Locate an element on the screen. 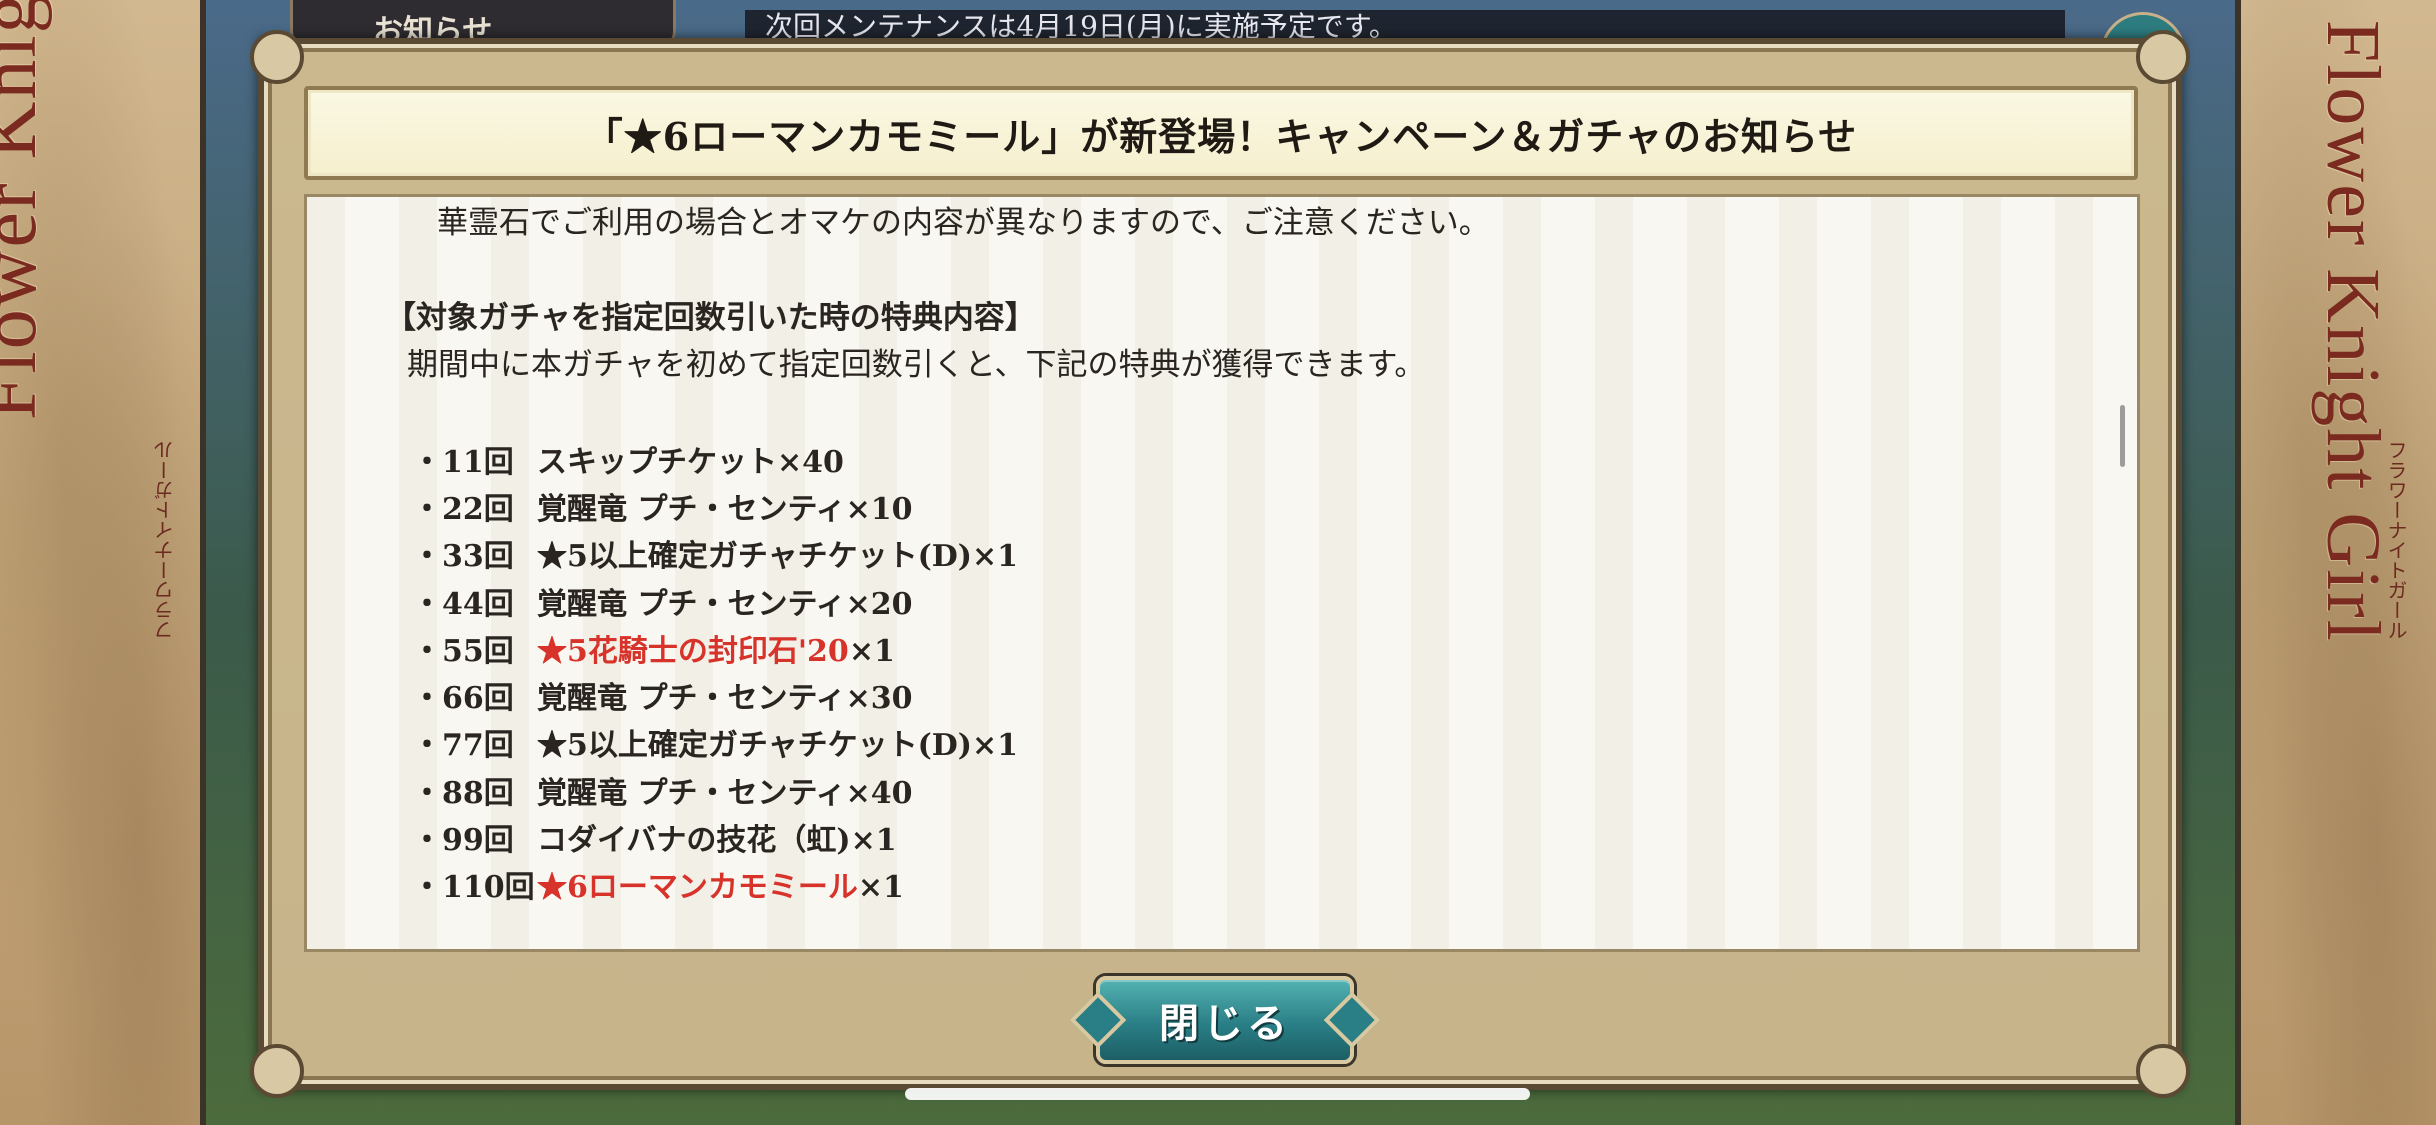 The width and height of the screenshot is (2436, 1125). home-indicator is located at coordinates (1217, 1094).